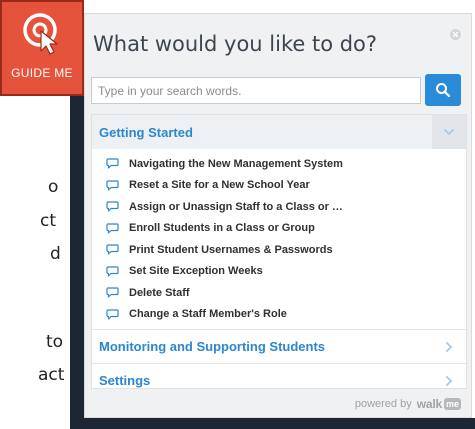 This screenshot has width=475, height=429. I want to click on list-item: Reset a Site for a New School Year, so click(279, 186).